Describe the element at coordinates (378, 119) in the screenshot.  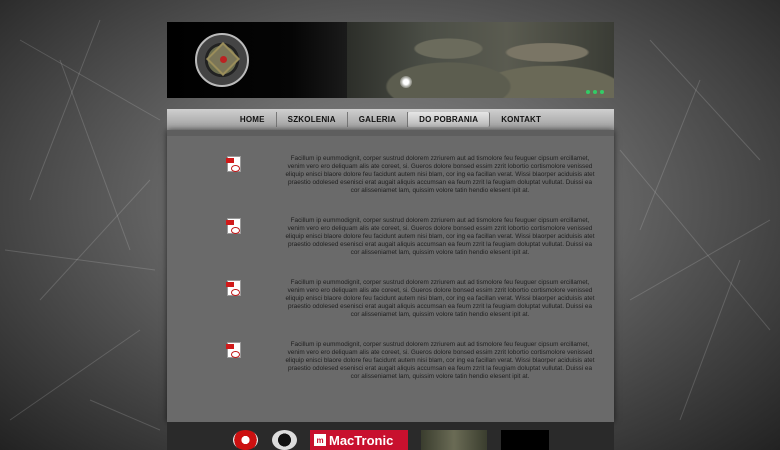
I see `nav-item-galeria: GALERIA` at that location.